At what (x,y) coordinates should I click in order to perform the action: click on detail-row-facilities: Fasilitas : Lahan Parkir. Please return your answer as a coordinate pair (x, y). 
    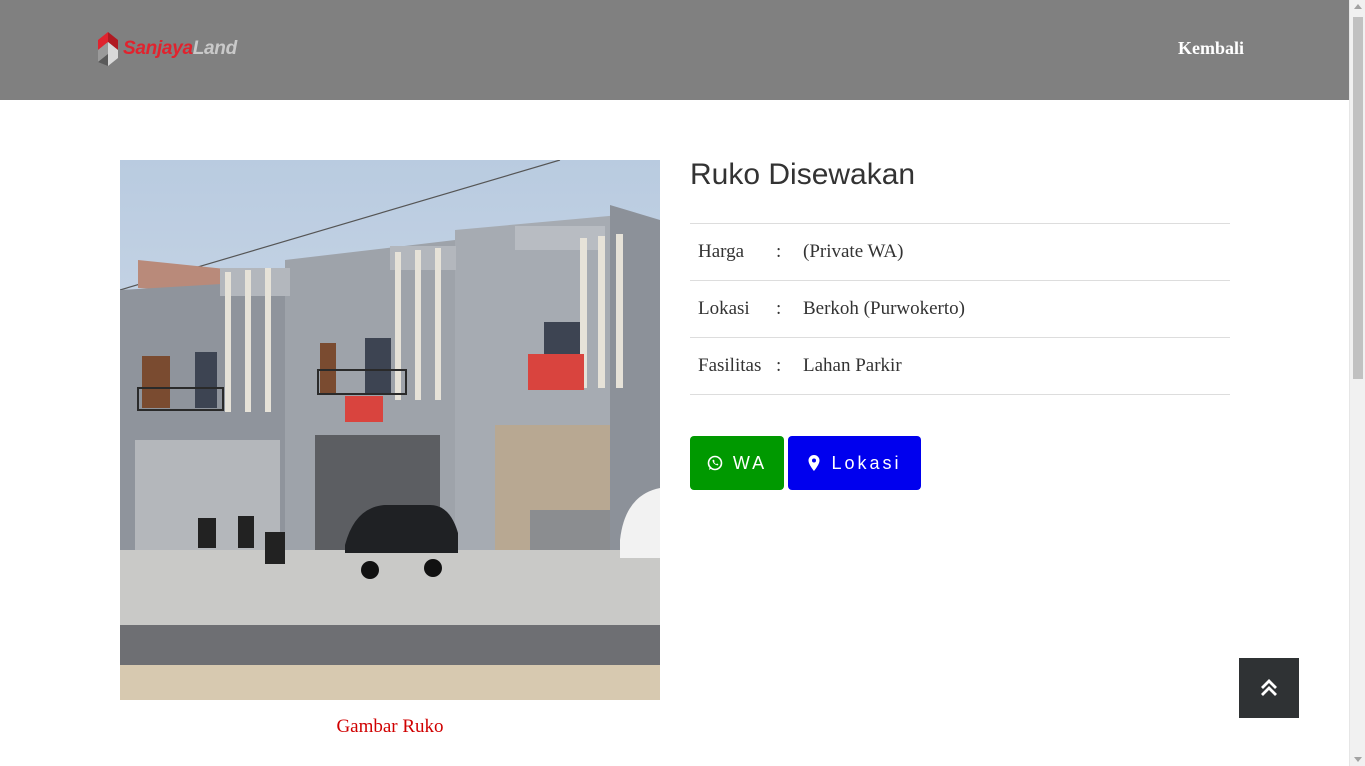
    Looking at the image, I should click on (960, 366).